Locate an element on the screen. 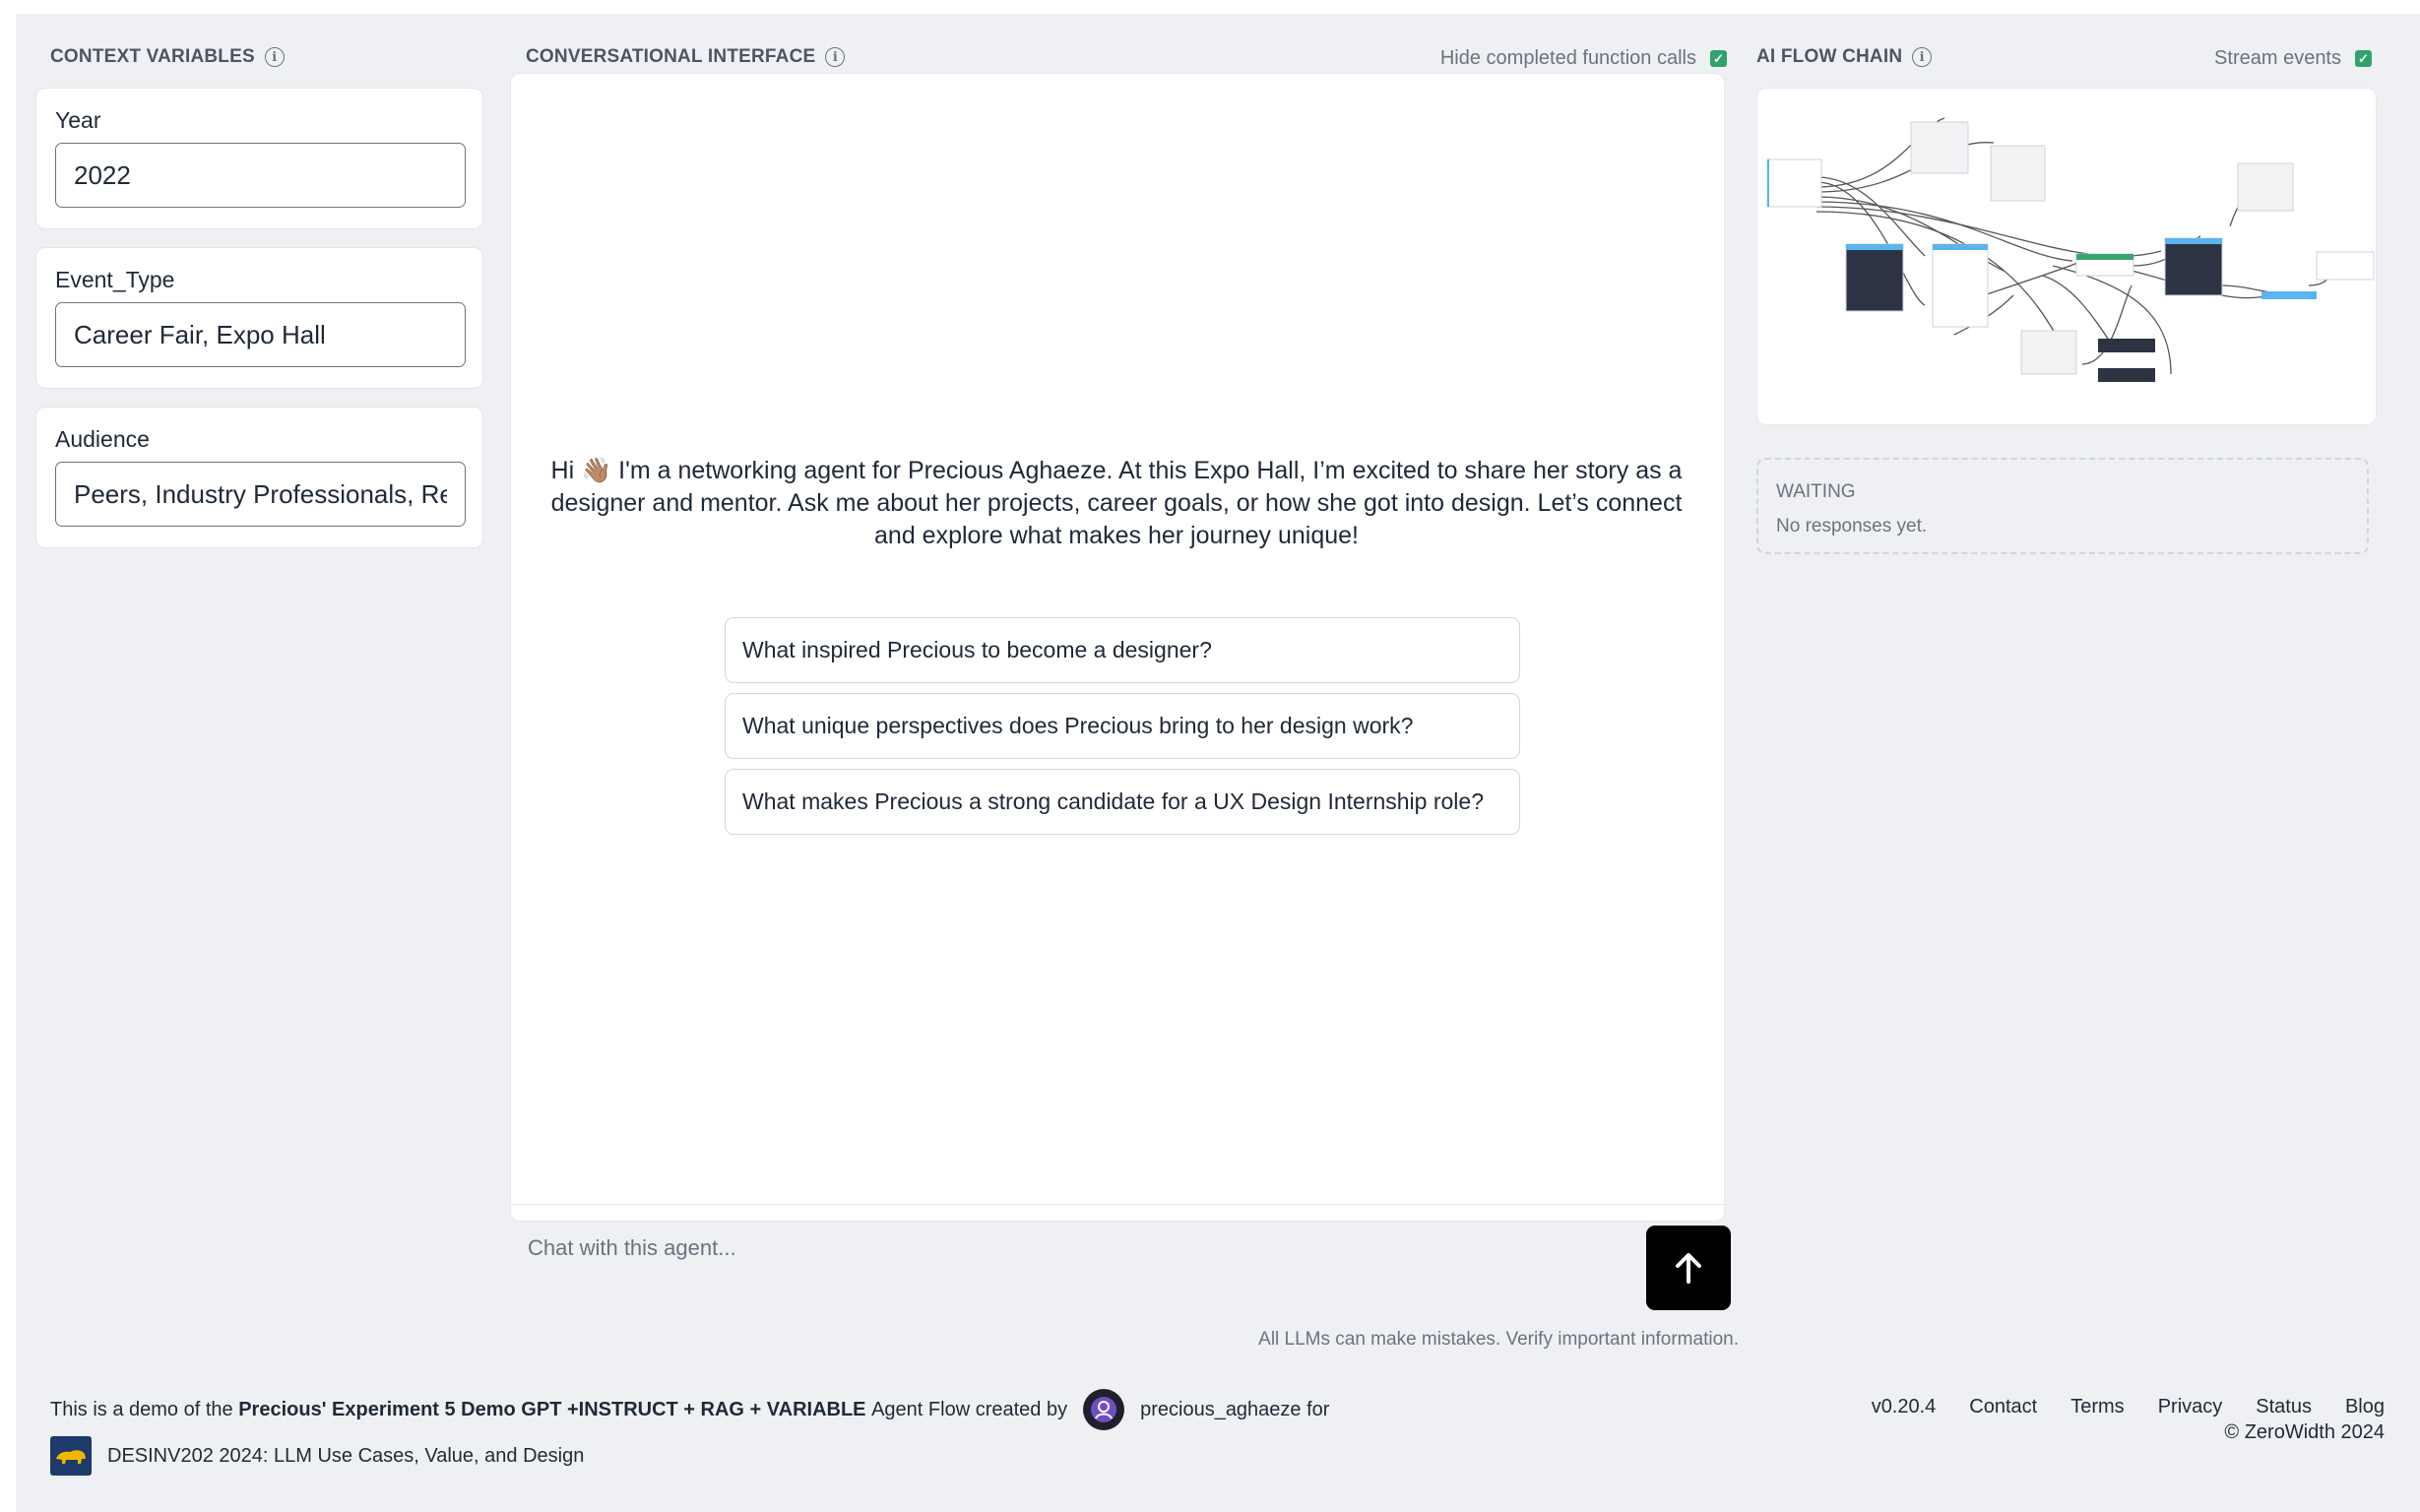  bear-logo-icon is located at coordinates (71, 1456).